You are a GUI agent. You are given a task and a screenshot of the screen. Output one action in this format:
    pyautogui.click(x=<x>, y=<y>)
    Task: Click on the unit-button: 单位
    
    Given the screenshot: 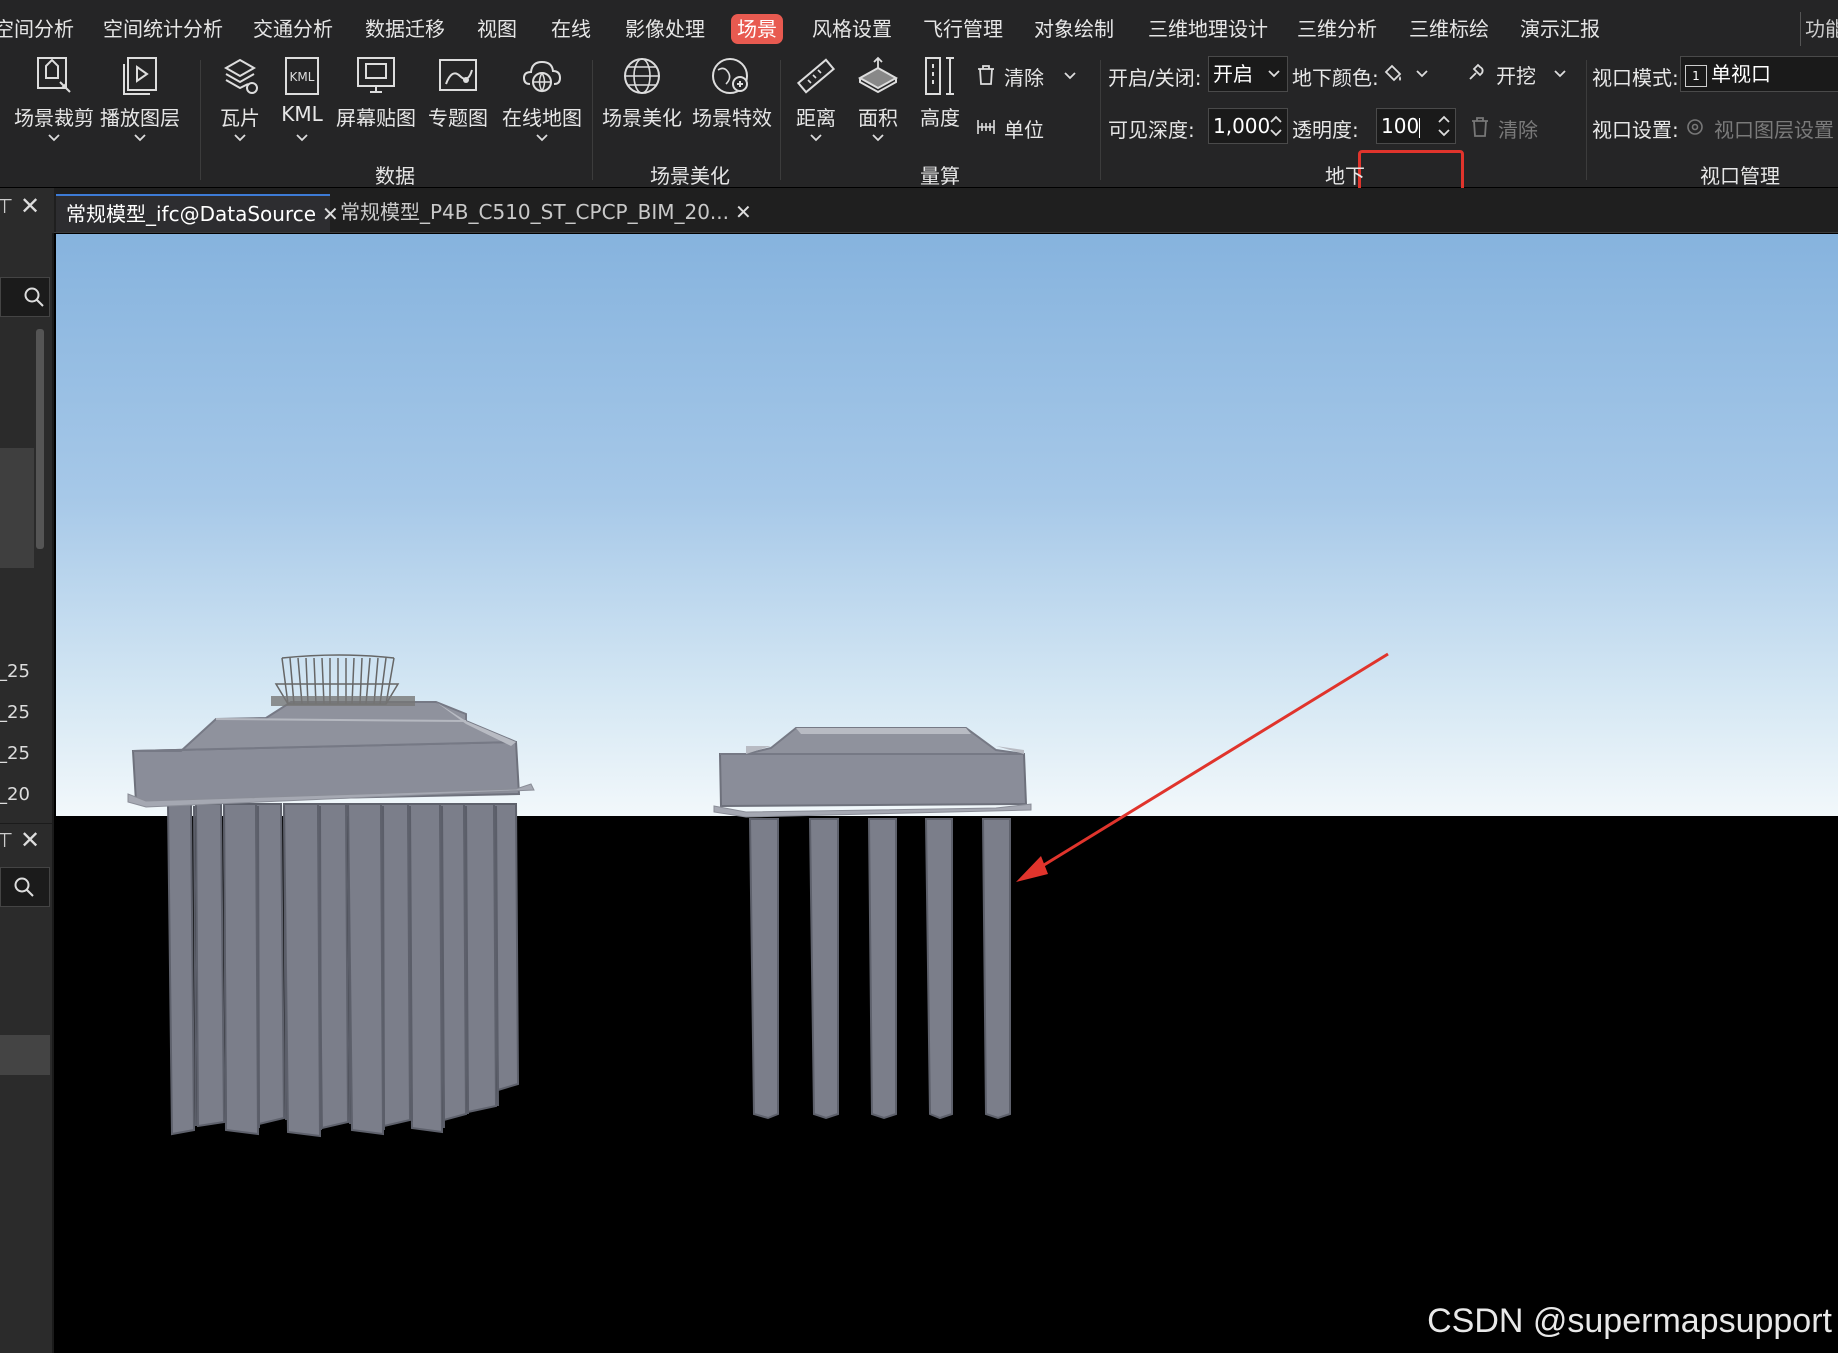 What is the action you would take?
    pyautogui.click(x=1026, y=127)
    